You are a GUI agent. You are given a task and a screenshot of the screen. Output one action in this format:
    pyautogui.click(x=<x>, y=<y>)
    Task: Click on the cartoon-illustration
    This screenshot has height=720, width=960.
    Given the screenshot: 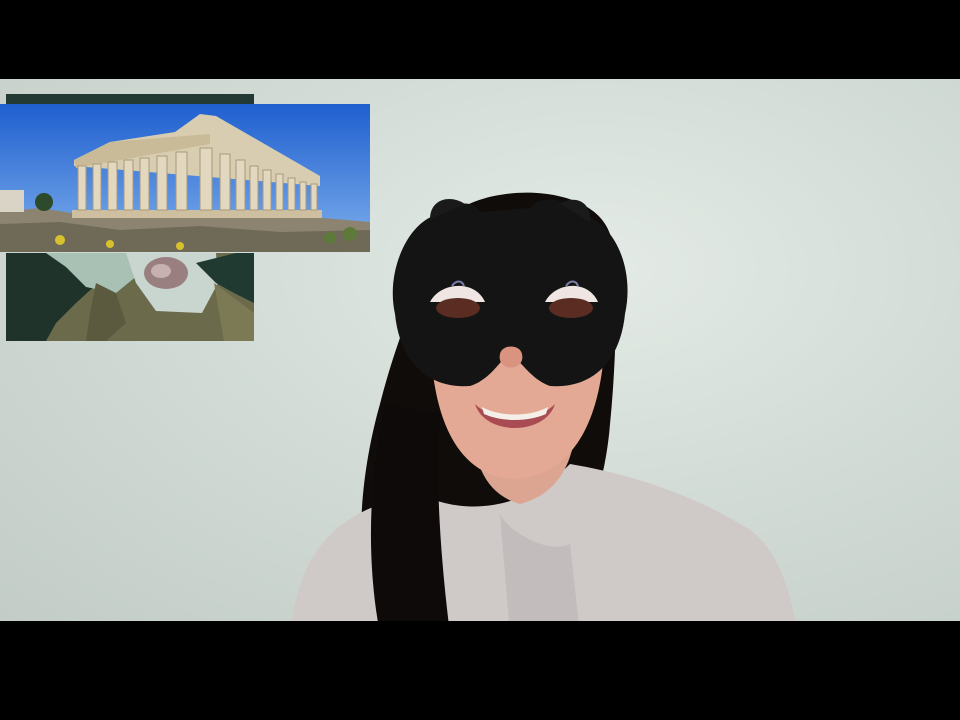 What is the action you would take?
    pyautogui.click(x=130, y=297)
    